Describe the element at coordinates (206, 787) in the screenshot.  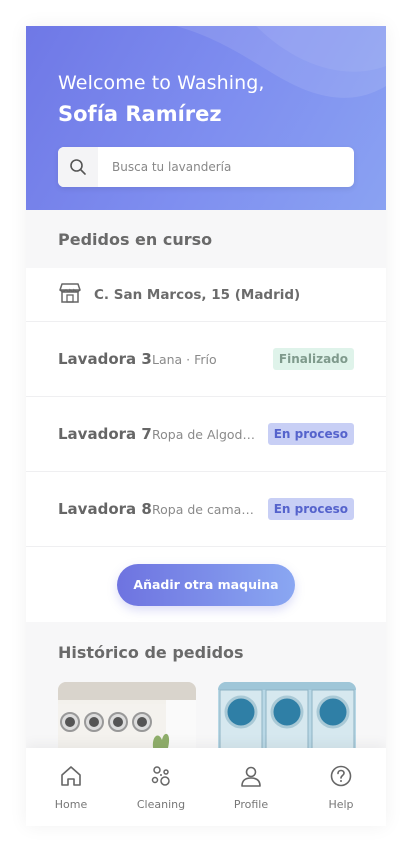
I see `bottom-navigation: Home Cleaning Profile Help` at that location.